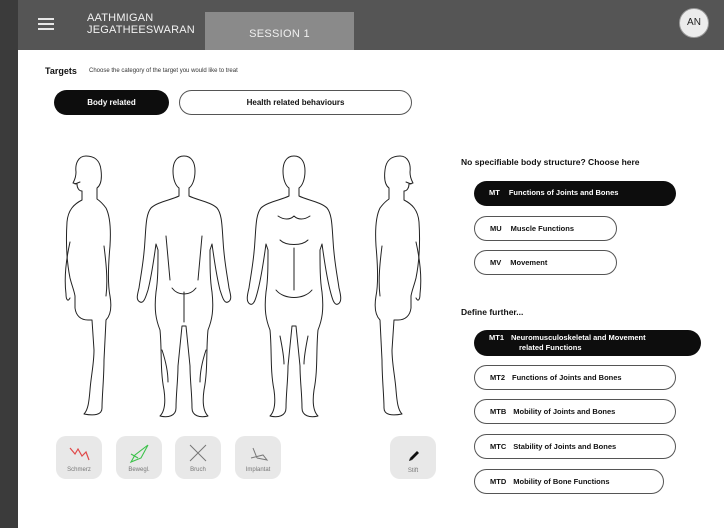 This screenshot has height=528, width=724. I want to click on user-name-line1: AATHMIGAN, so click(120, 18).